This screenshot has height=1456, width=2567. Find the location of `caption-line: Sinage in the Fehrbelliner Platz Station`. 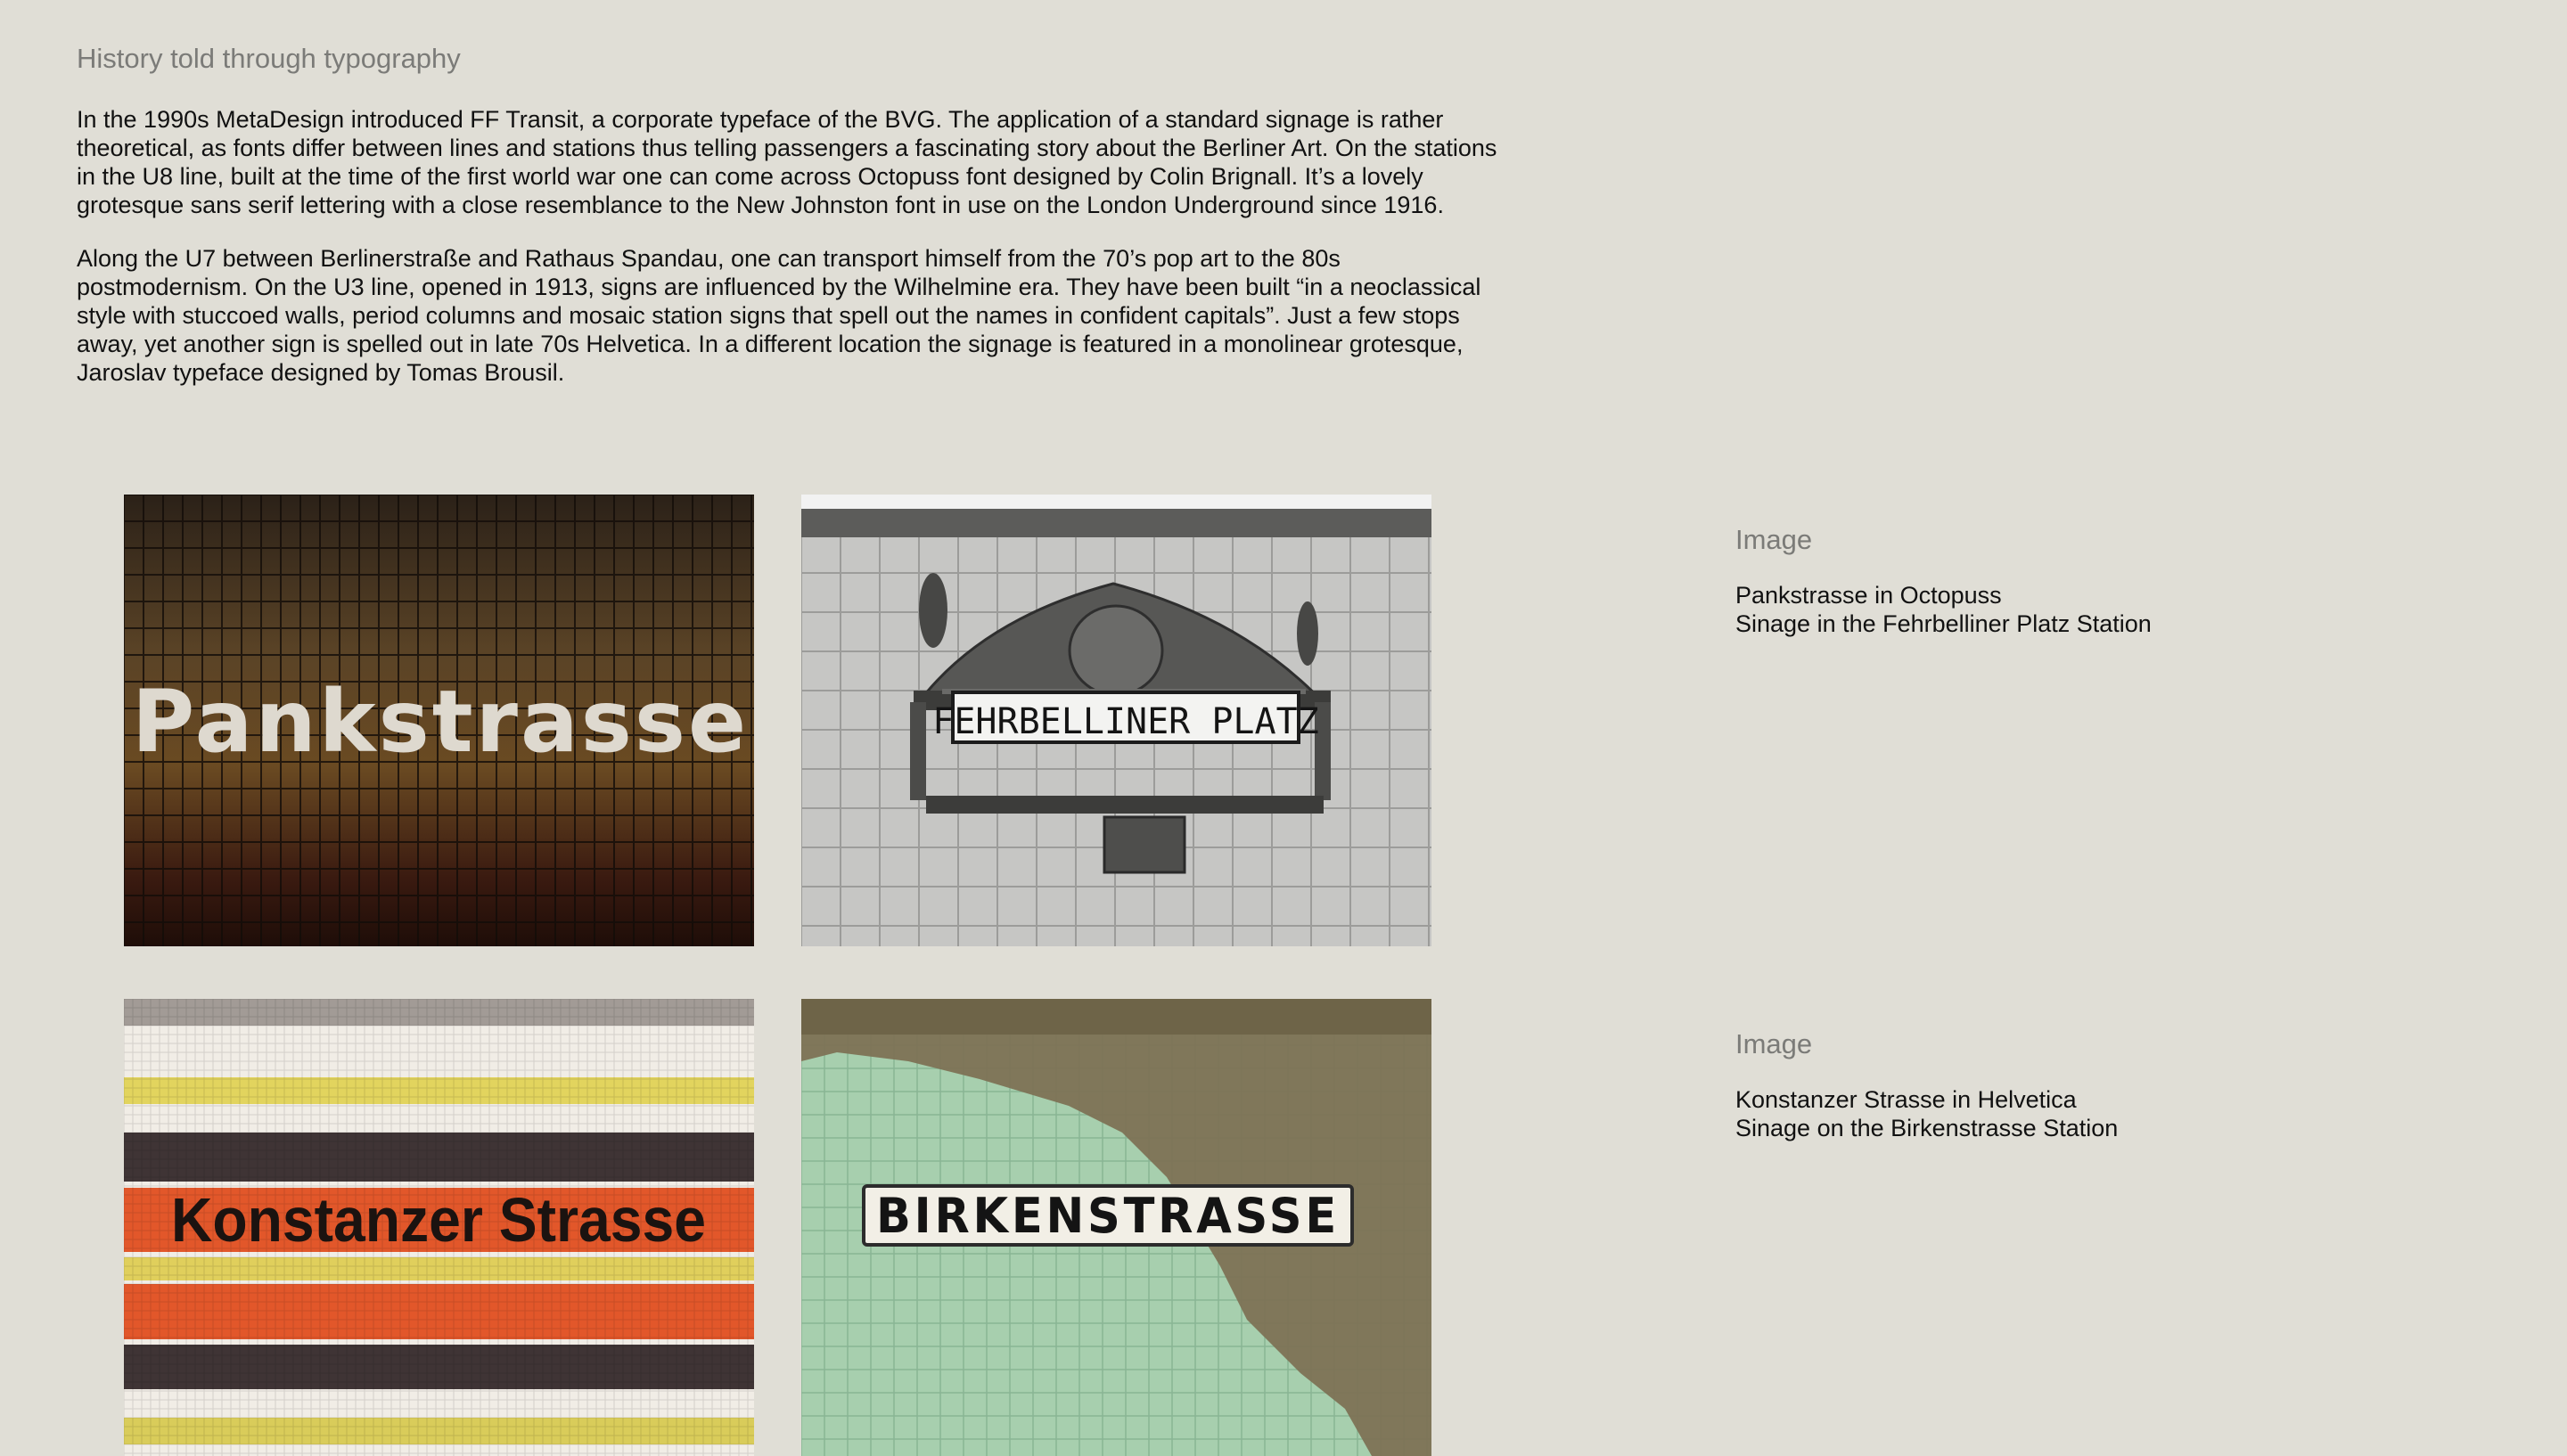

caption-line: Sinage in the Fehrbelliner Platz Station is located at coordinates (1944, 624).